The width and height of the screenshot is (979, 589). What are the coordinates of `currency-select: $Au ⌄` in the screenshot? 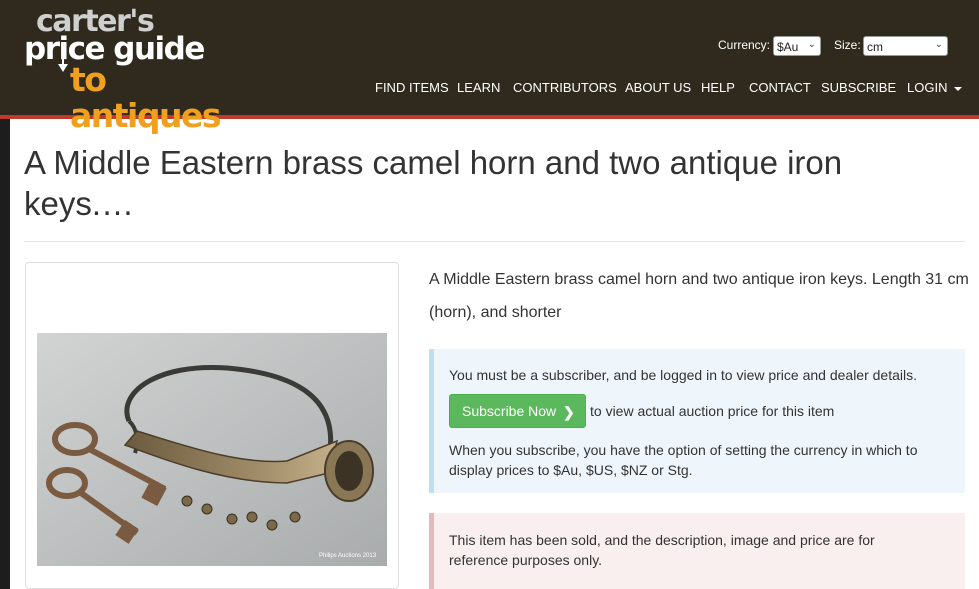 It's located at (797, 46).